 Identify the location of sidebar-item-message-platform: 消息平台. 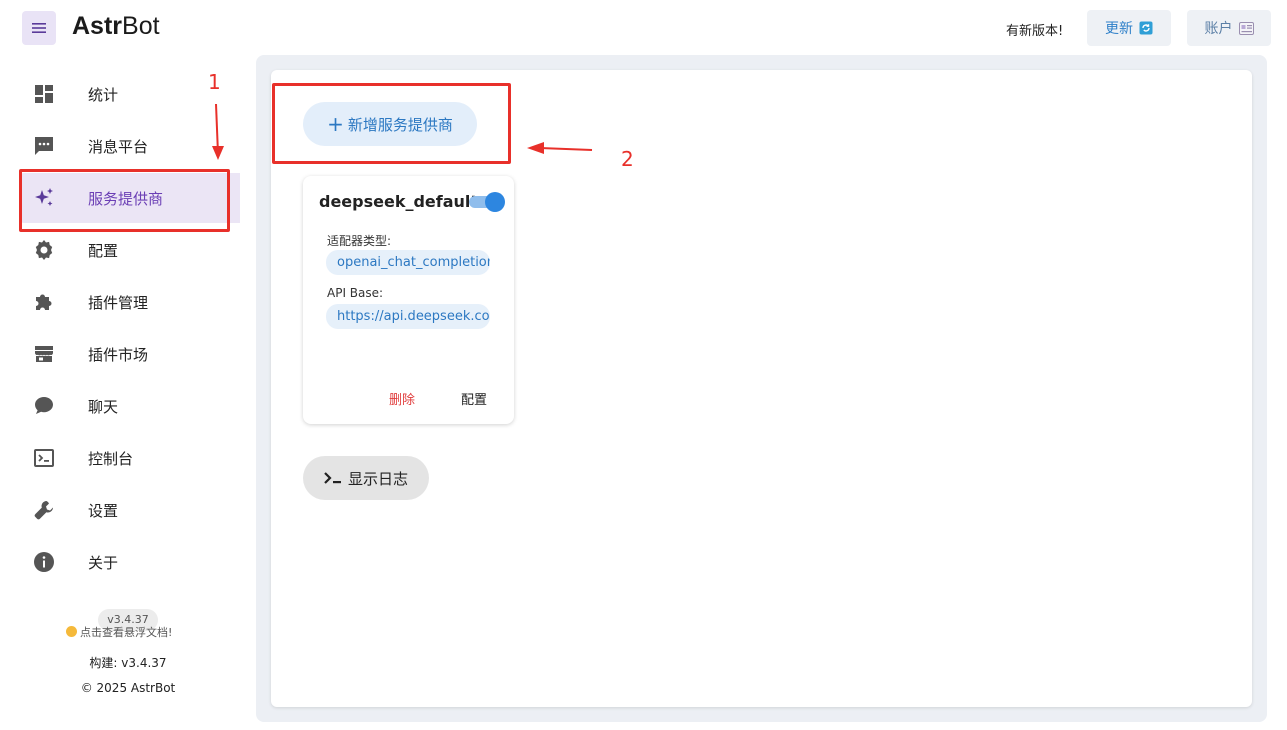
(130, 146).